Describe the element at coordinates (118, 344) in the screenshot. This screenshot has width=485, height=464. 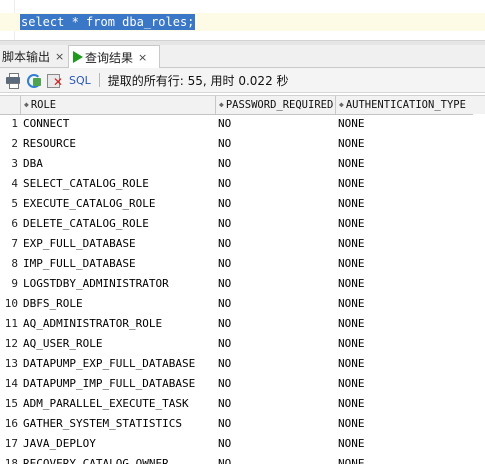
I see `cell-role: AQ_USER_ROLE` at that location.